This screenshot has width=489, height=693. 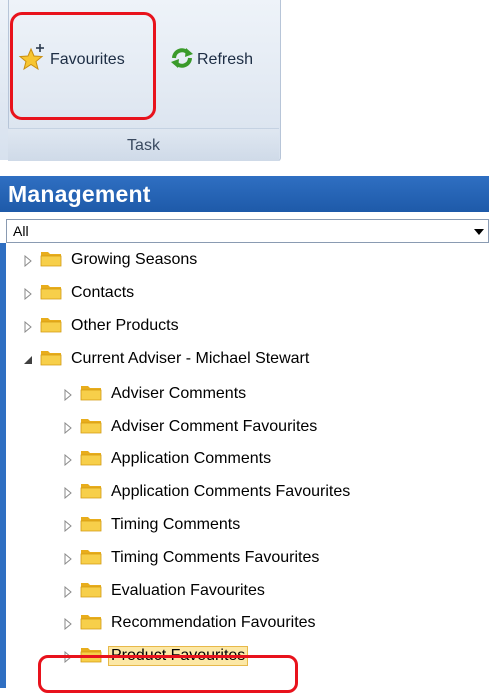 What do you see at coordinates (244, 194) in the screenshot?
I see `management-header: Management` at bounding box center [244, 194].